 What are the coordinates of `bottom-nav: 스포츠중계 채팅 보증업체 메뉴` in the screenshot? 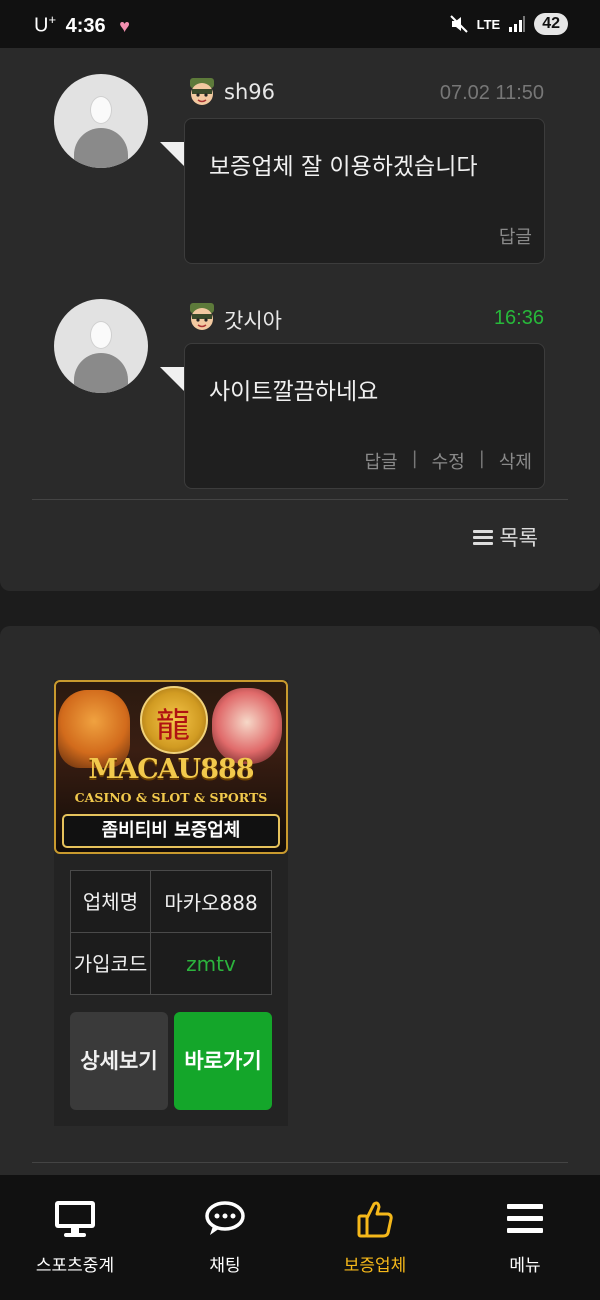 It's located at (300, 1237).